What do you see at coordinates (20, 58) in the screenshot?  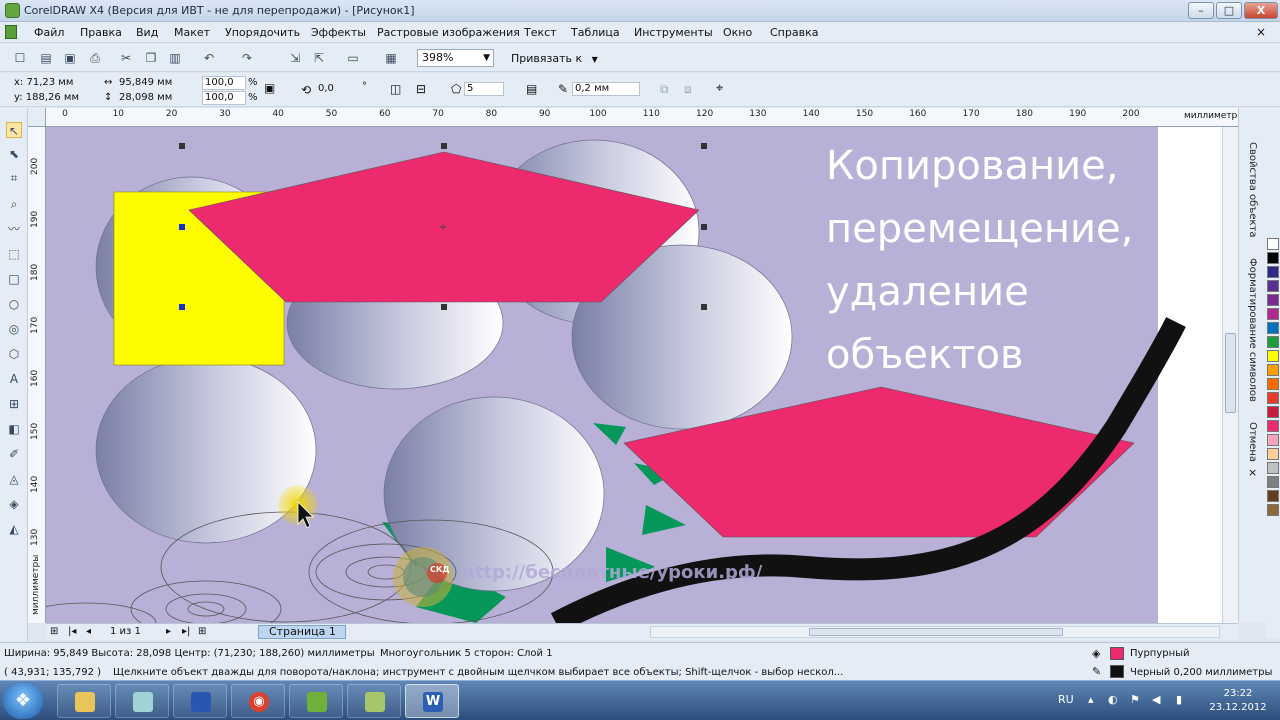 I see `new-document-icon: ☐` at bounding box center [20, 58].